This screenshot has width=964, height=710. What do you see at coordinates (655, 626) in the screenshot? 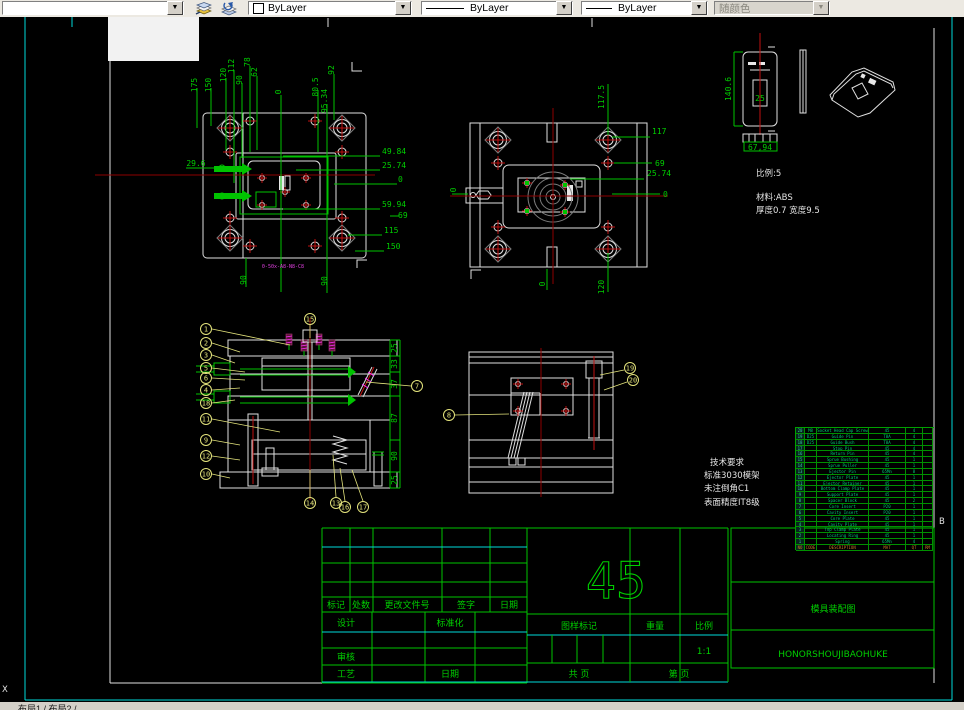
I see `stamp-header: 重量` at bounding box center [655, 626].